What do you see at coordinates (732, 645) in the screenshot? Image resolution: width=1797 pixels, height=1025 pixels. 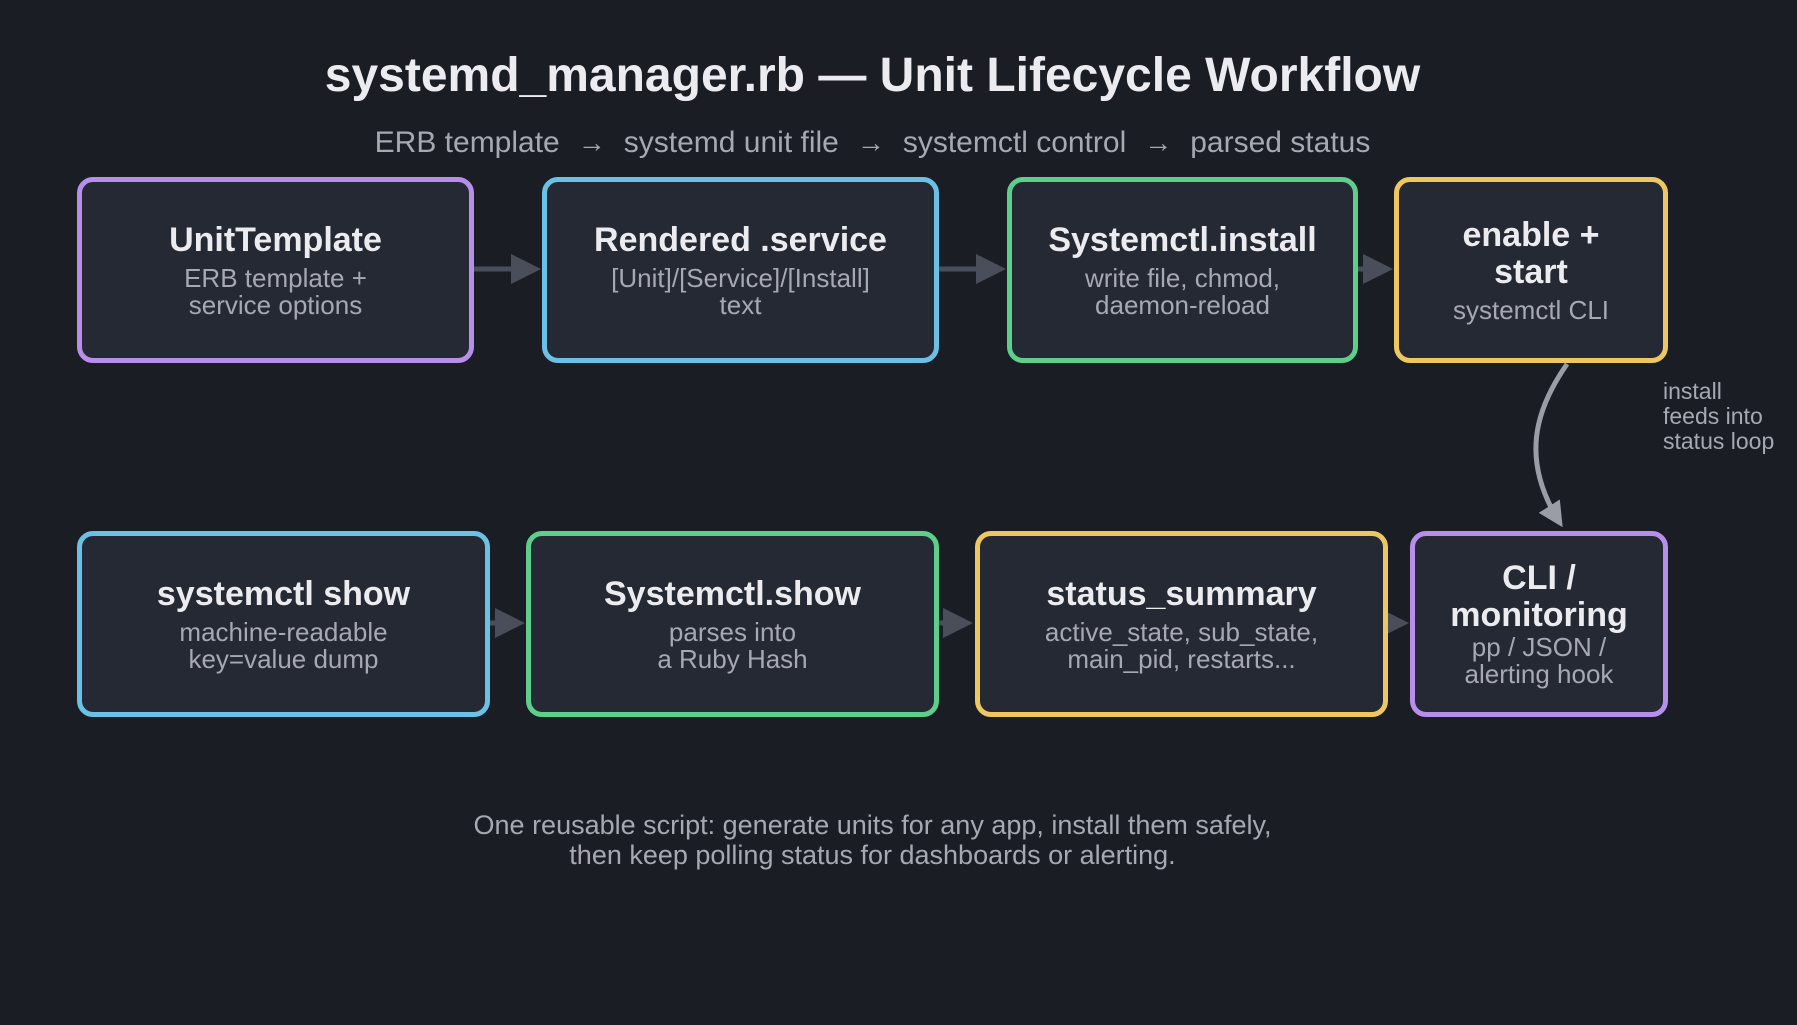 I see `node-subtitle: parses into a Ruby Hash` at bounding box center [732, 645].